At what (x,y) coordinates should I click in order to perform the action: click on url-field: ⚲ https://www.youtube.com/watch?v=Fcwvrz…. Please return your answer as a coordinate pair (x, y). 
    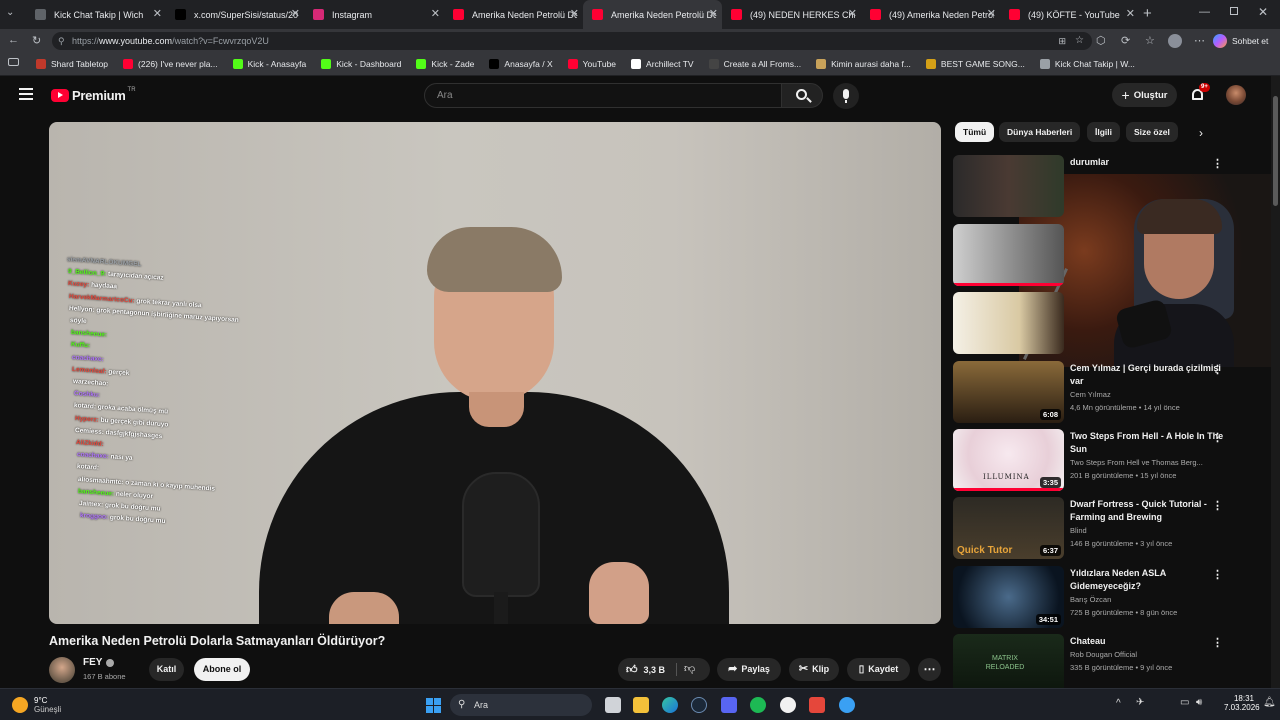
    Looking at the image, I should click on (572, 41).